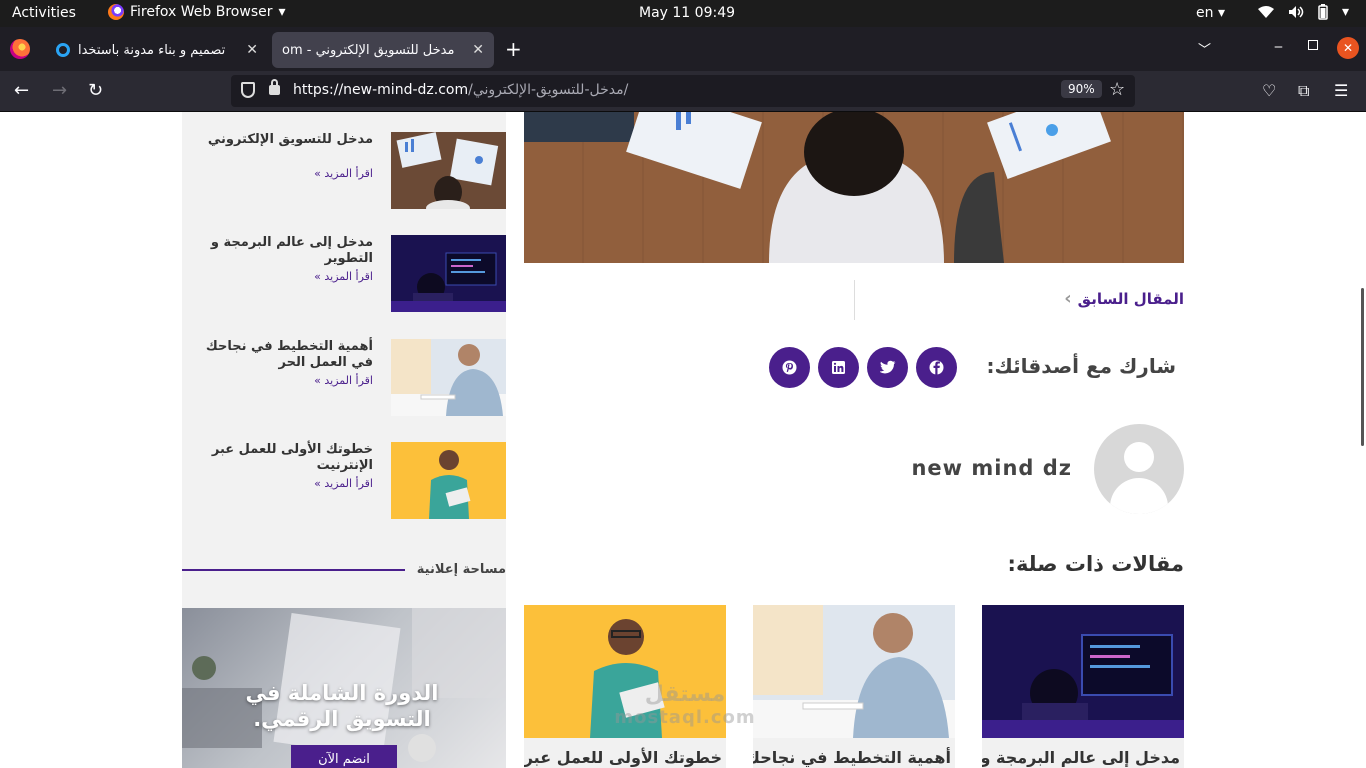 This screenshot has width=1366, height=768. I want to click on url-host: https://new-mind-dz.com, so click(381, 90).